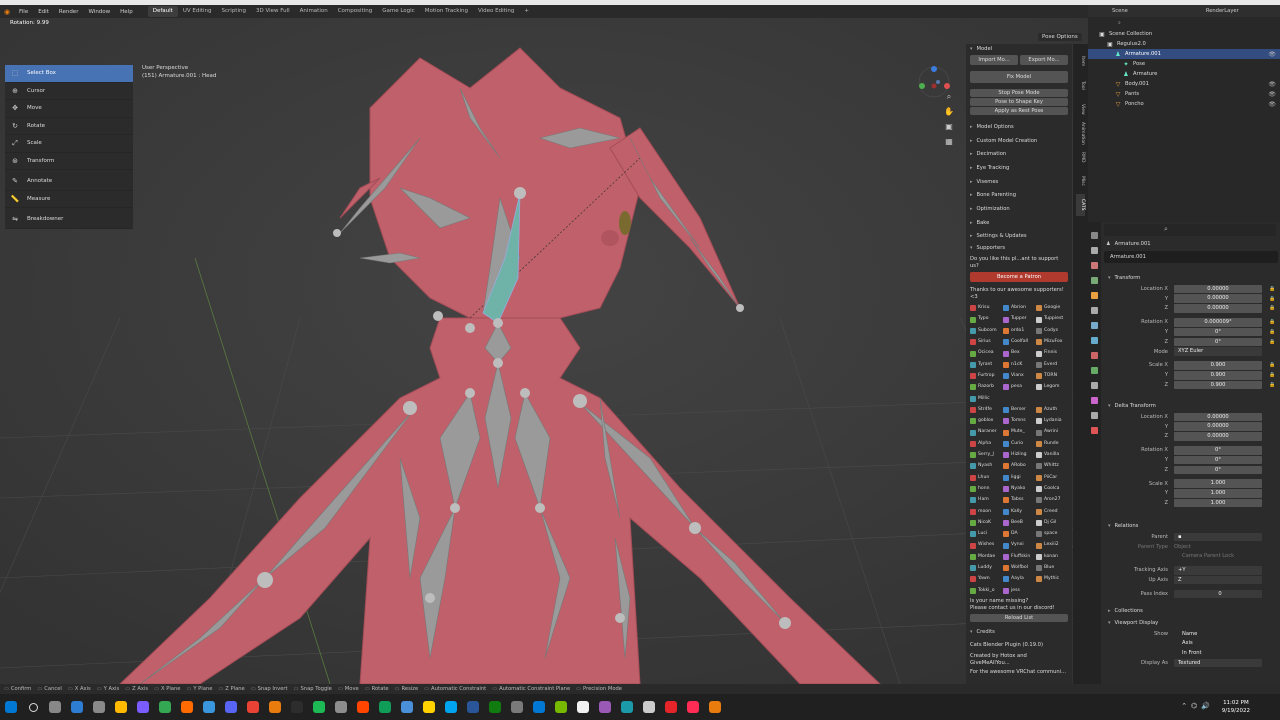 Image resolution: width=1280 pixels, height=720 pixels. I want to click on tracking-axis-dropdown: +Y, so click(1218, 570).